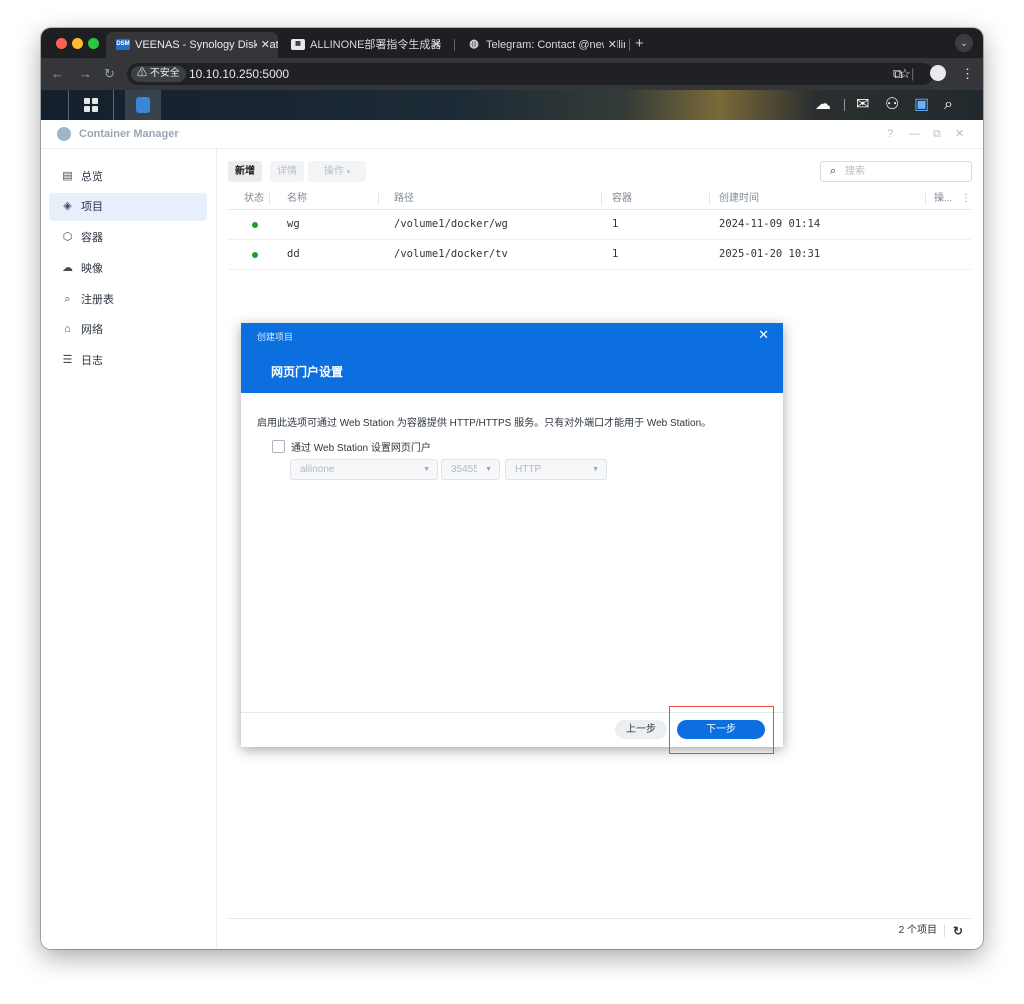 The height and width of the screenshot is (1004, 1024). What do you see at coordinates (967, 74) in the screenshot?
I see `menu-kebab-icon: ⋮` at bounding box center [967, 74].